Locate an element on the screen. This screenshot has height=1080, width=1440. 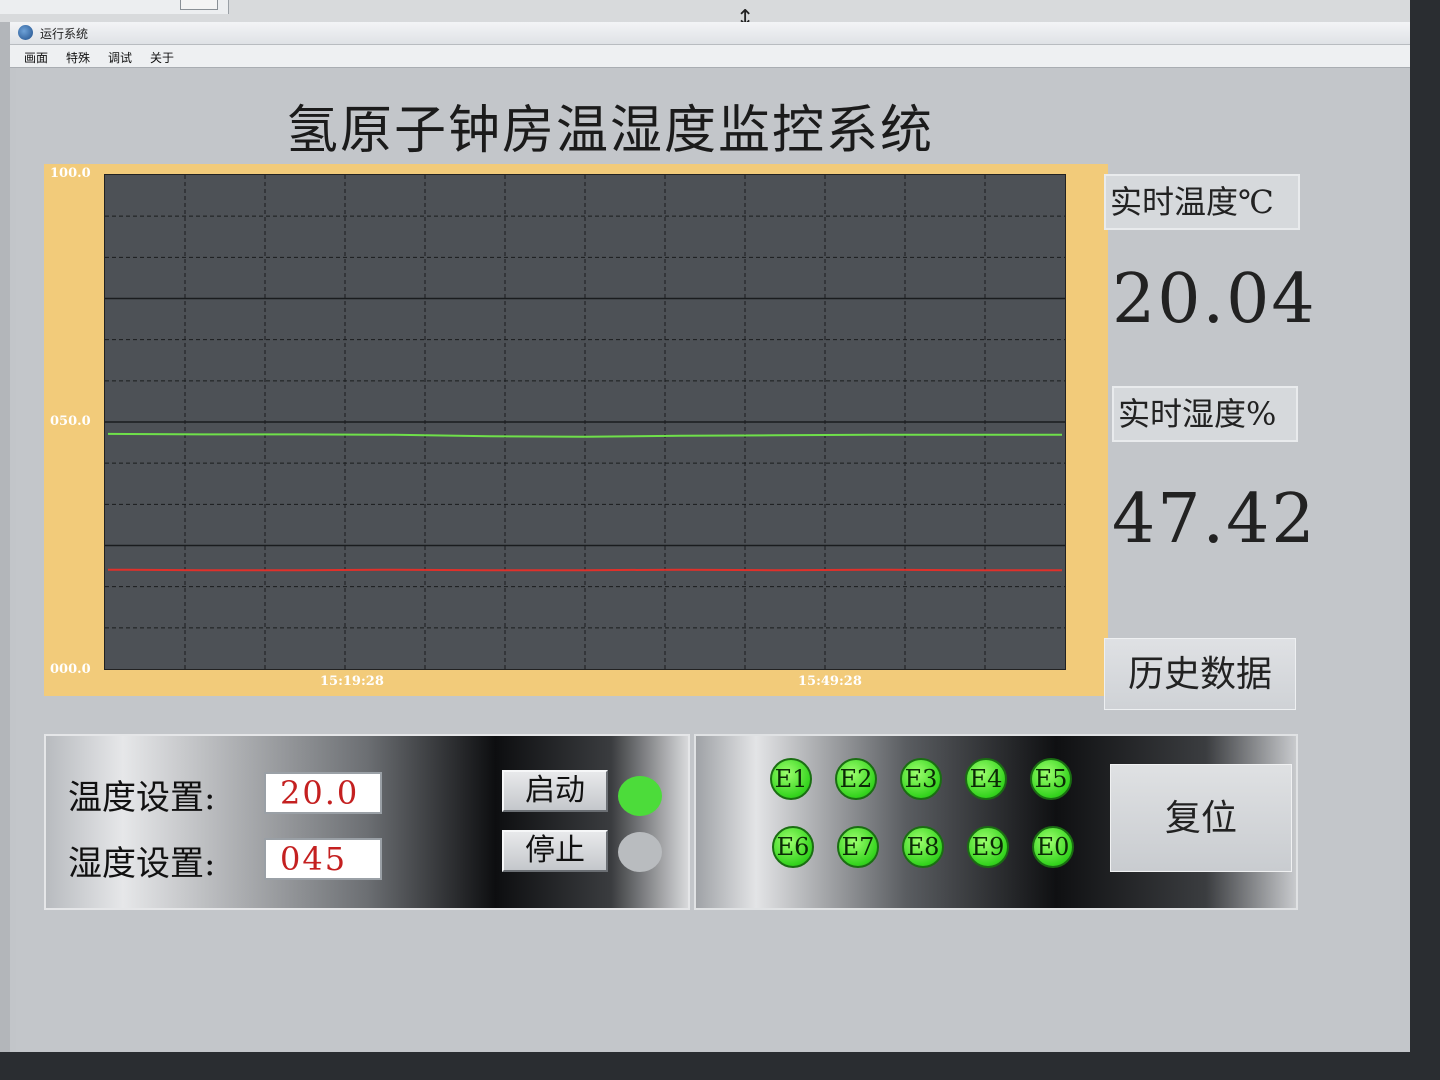
x-tick-end: 15:49:28 is located at coordinates (830, 681).